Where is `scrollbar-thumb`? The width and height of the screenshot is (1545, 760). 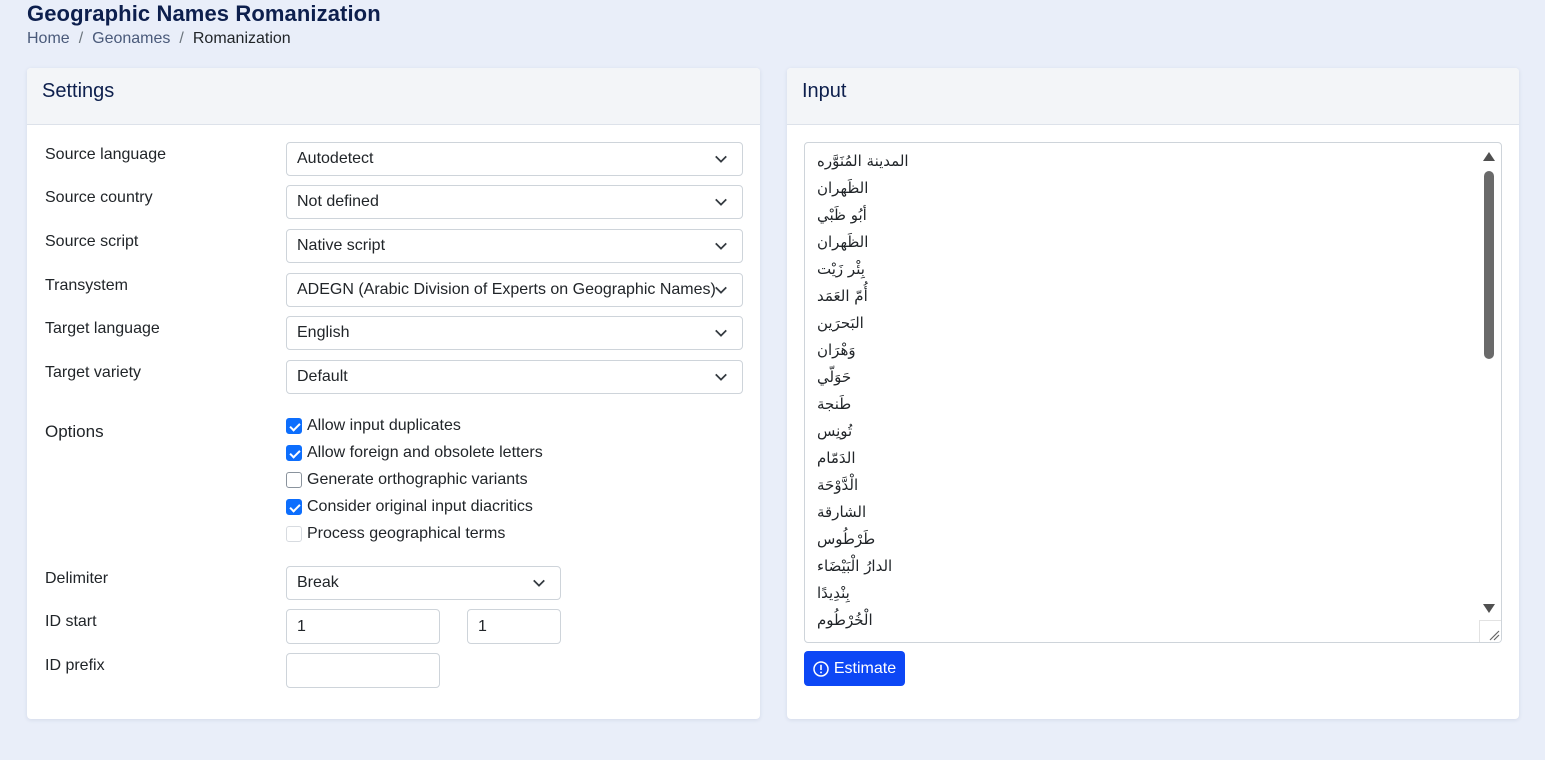
scrollbar-thumb is located at coordinates (1489, 265).